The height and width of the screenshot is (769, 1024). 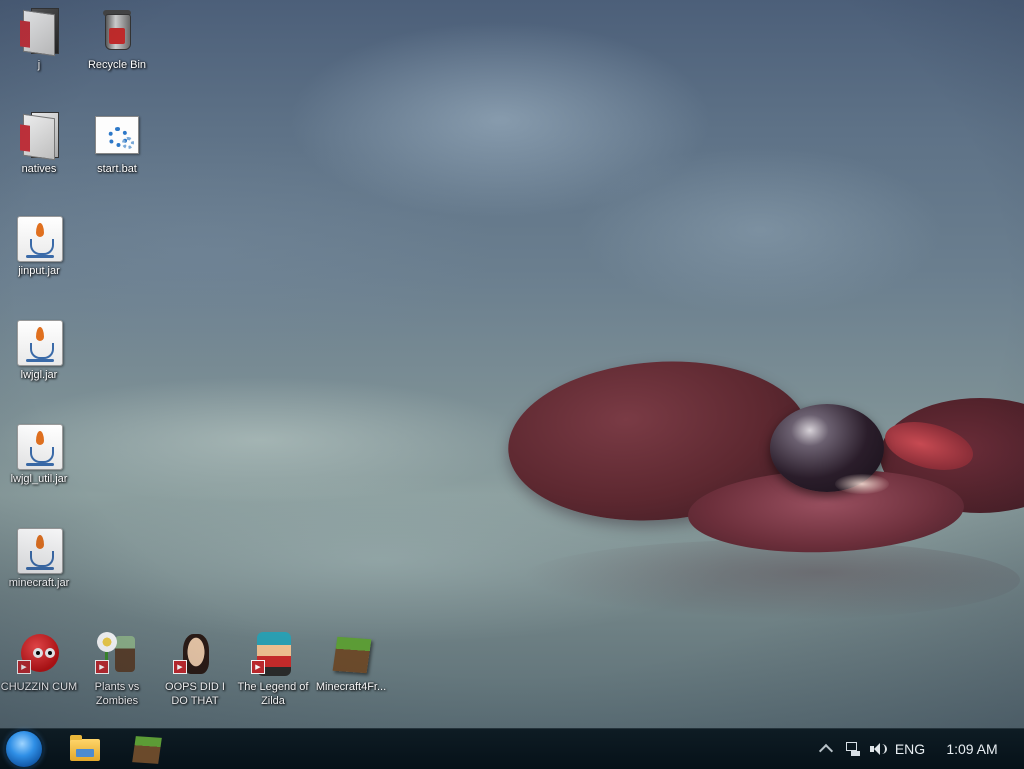 I want to click on wallpaper-water-drop, so click(x=827, y=448).